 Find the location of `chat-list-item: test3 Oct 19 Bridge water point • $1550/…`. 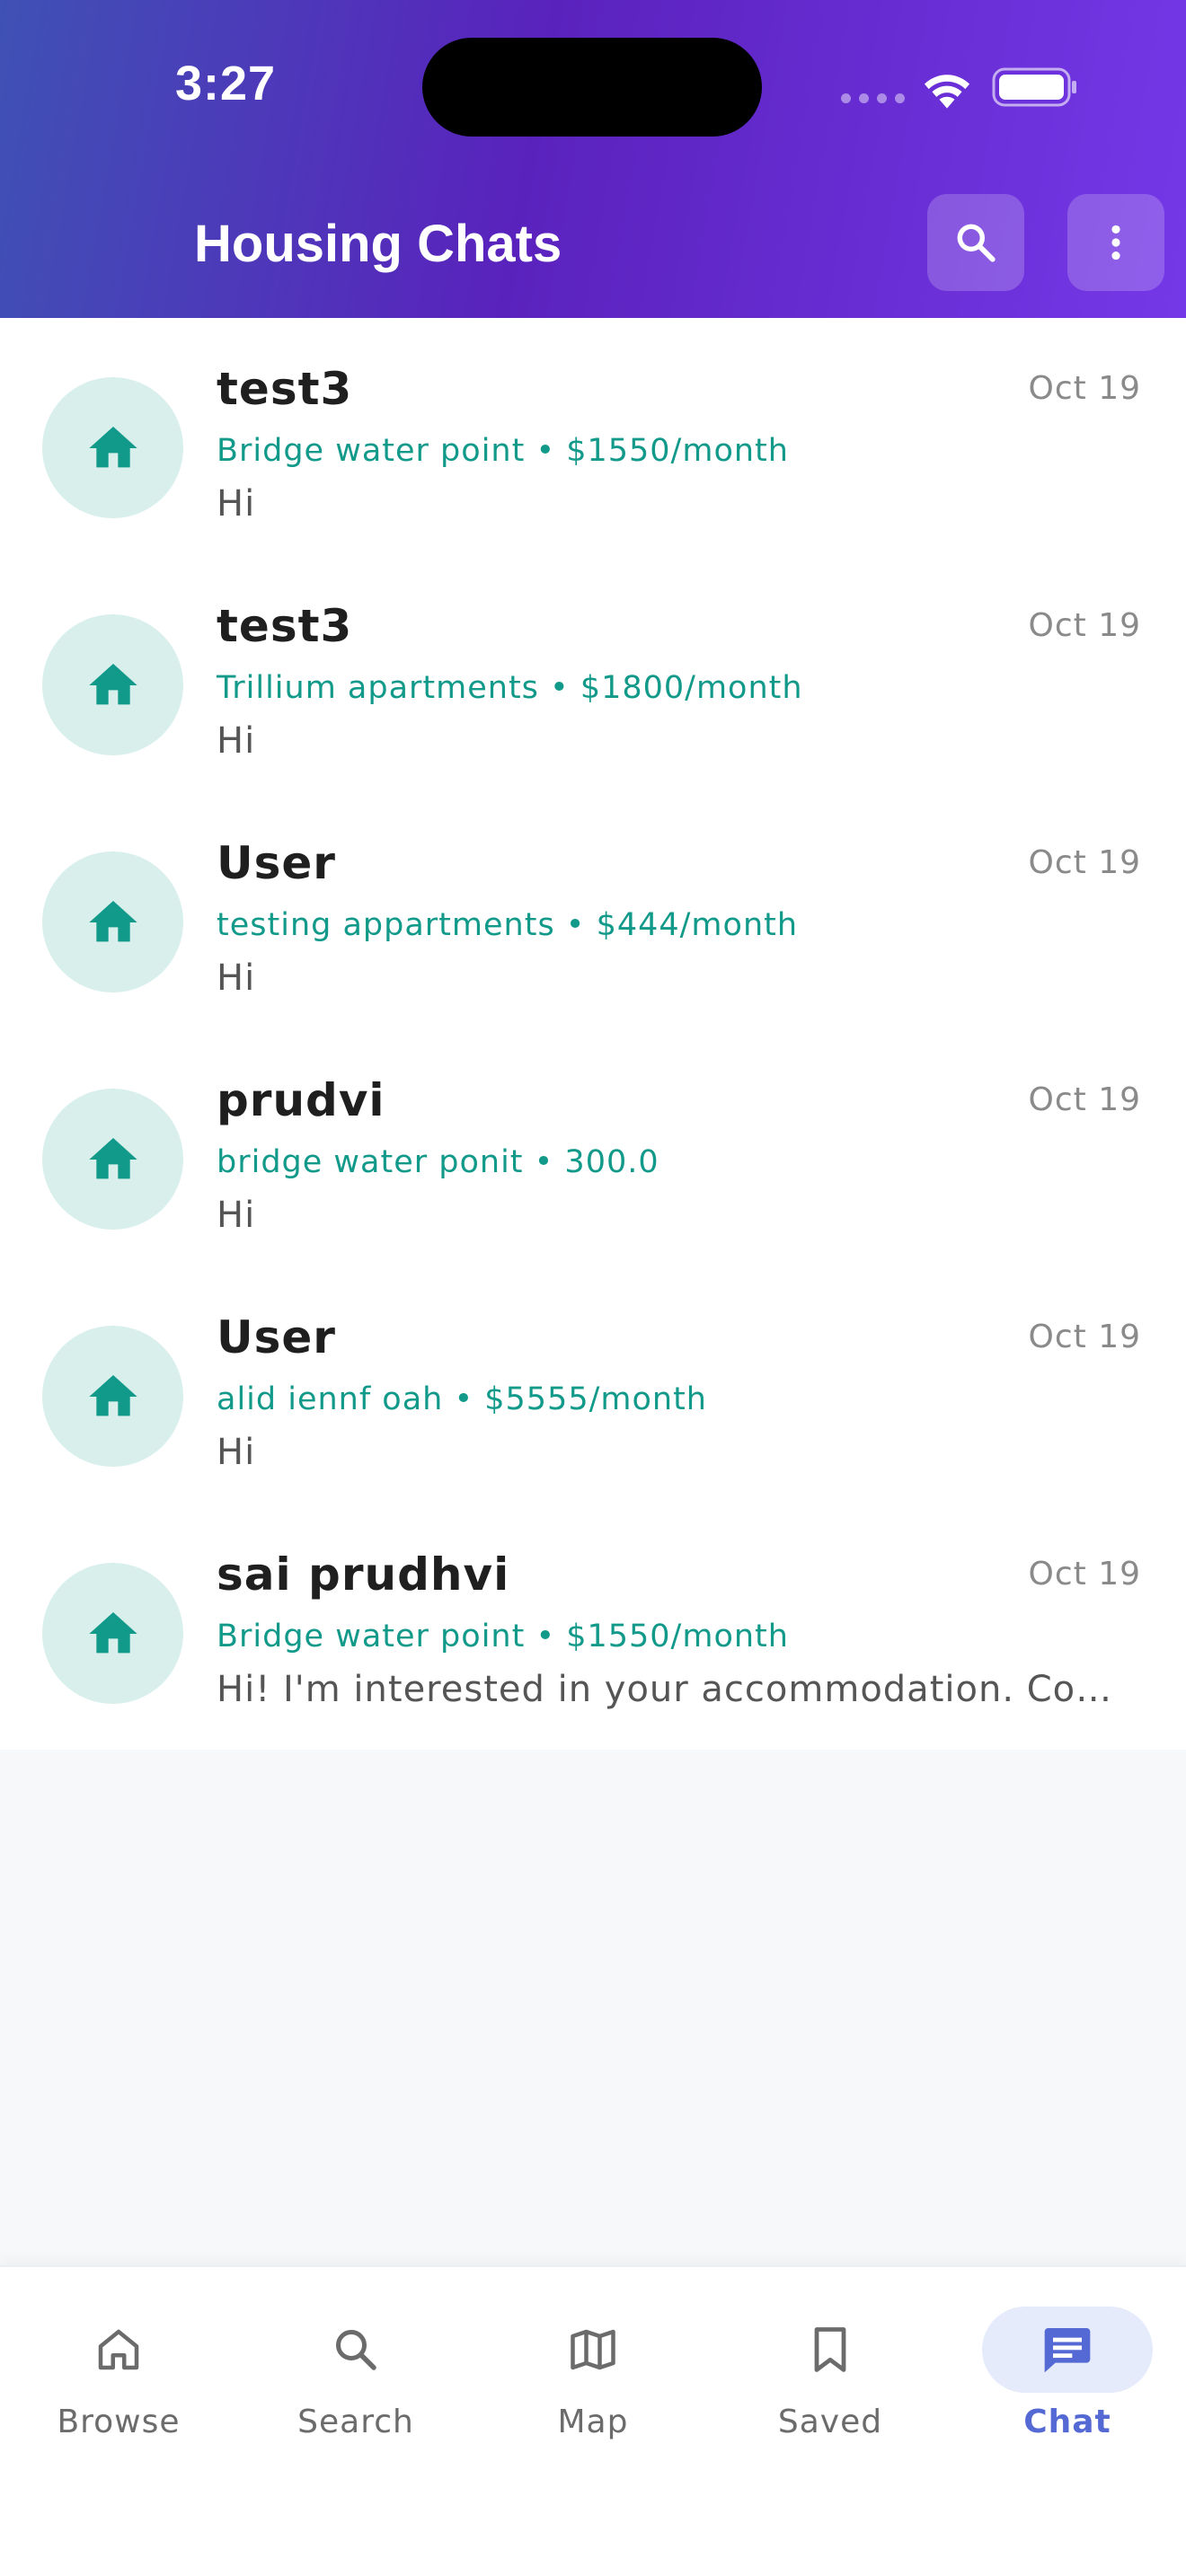

chat-list-item: test3 Oct 19 Bridge water point • $1550/… is located at coordinates (593, 436).